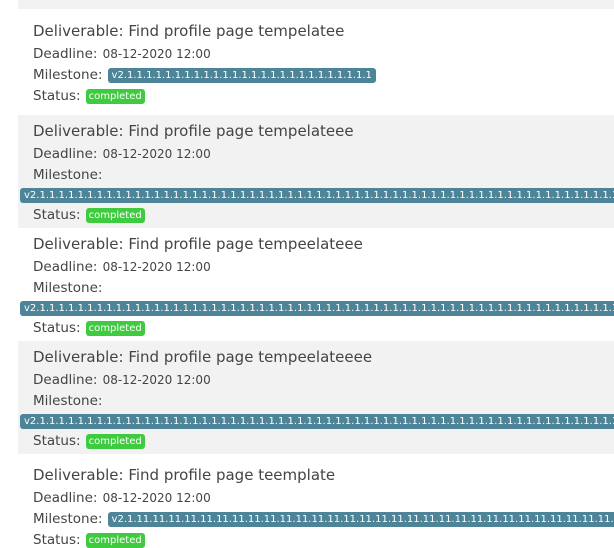 The width and height of the screenshot is (614, 548). Describe the element at coordinates (316, 4) in the screenshot. I see `previous-card-edge` at that location.